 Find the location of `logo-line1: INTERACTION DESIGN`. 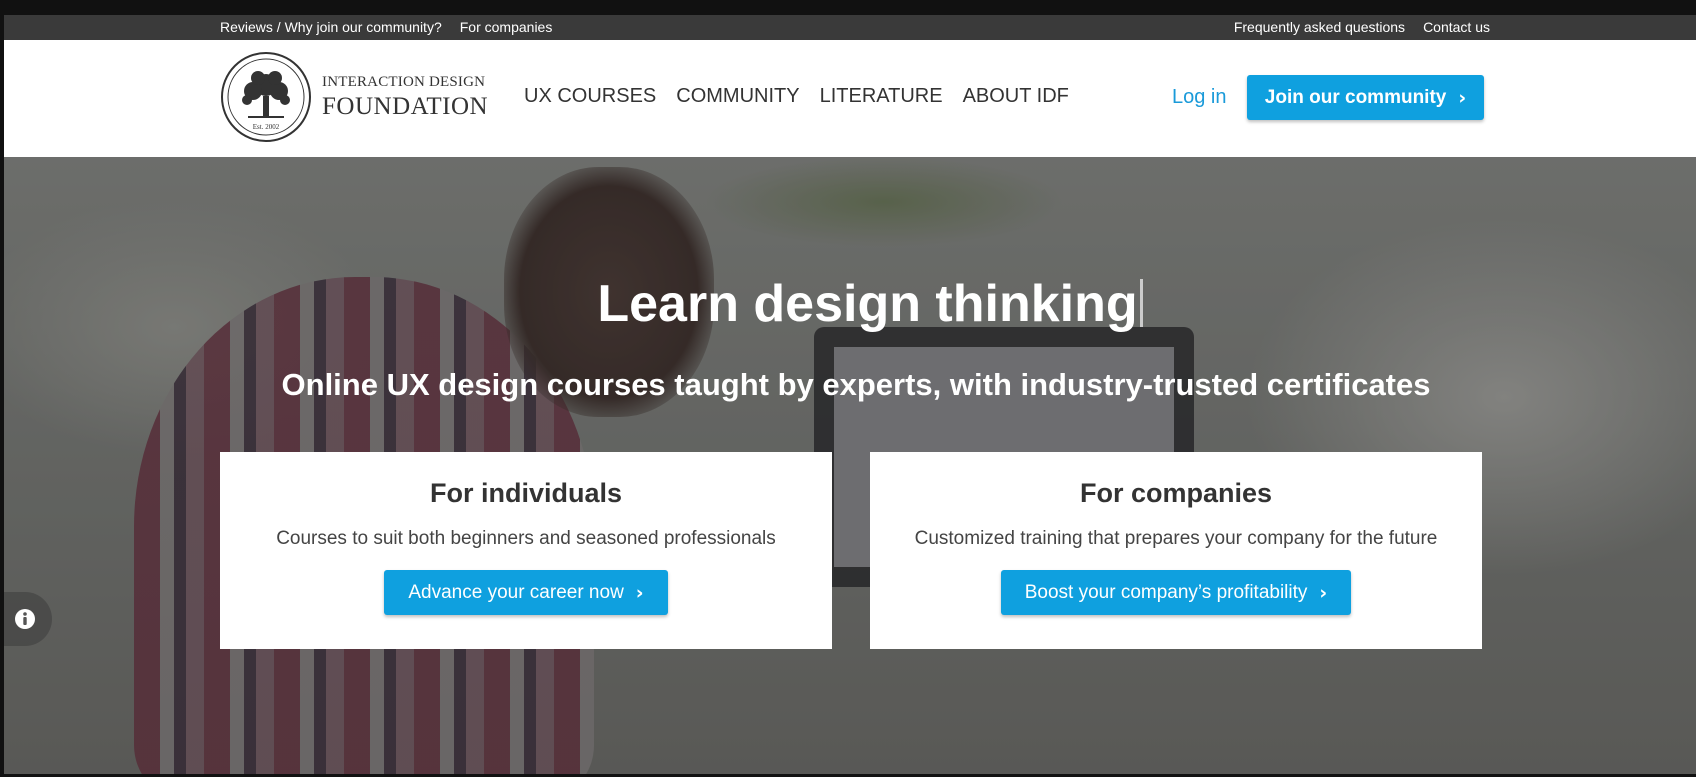

logo-line1: INTERACTION DESIGN is located at coordinates (404, 82).